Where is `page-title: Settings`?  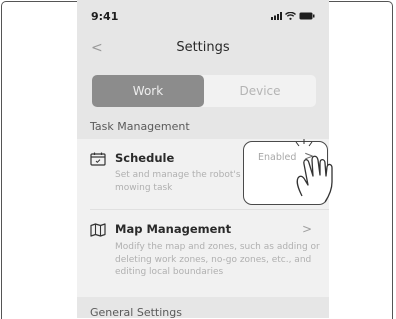
page-title: Settings is located at coordinates (203, 47).